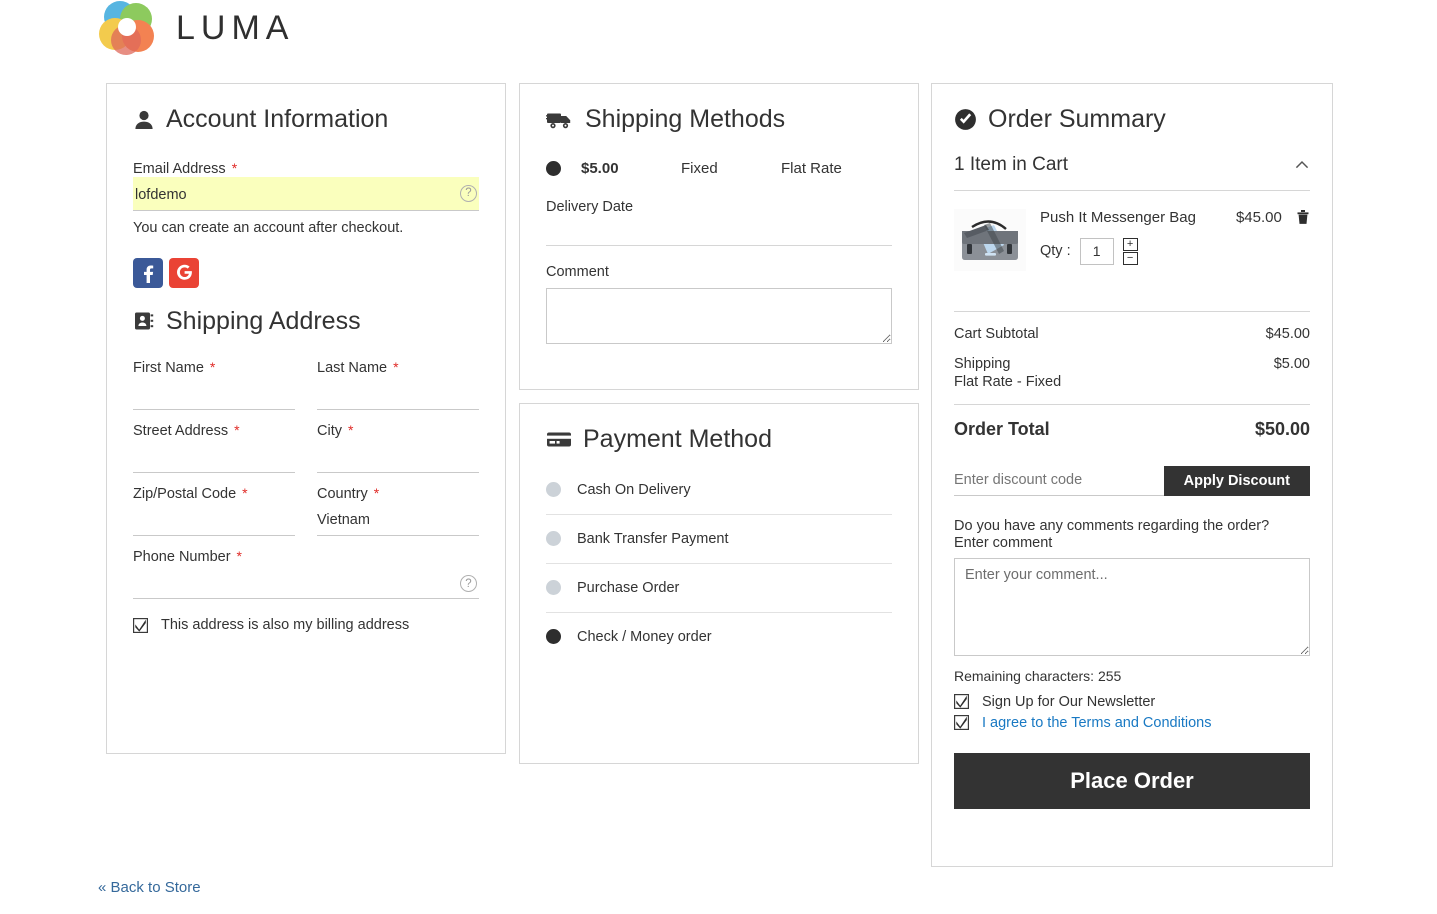 Image resolution: width=1437 pixels, height=914 pixels. I want to click on phone-number-input, so click(306, 582).